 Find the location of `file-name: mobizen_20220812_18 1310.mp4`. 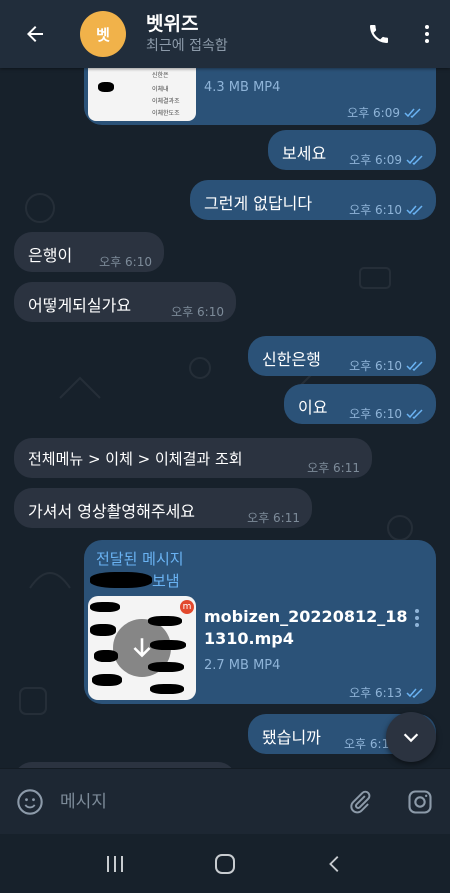

file-name: mobizen_20220812_18 1310.mp4 is located at coordinates (305, 628).